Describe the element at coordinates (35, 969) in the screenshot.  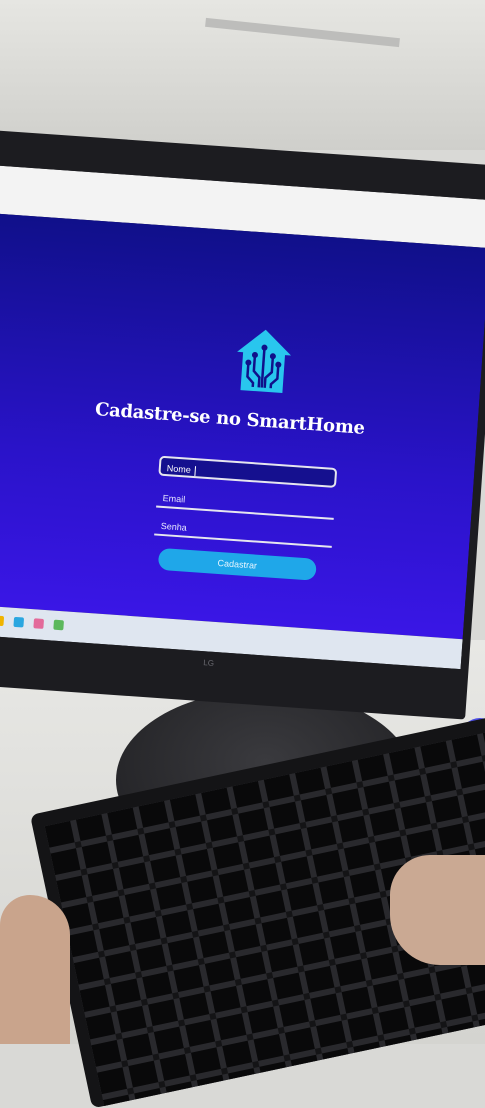
I see `left-hand` at that location.